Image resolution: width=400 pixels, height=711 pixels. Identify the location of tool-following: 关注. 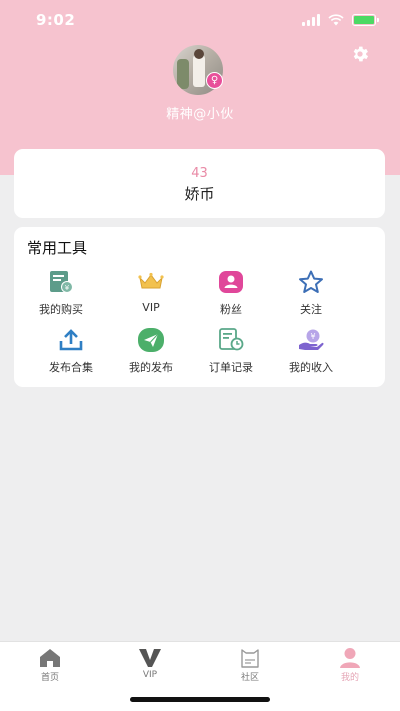
(311, 294).